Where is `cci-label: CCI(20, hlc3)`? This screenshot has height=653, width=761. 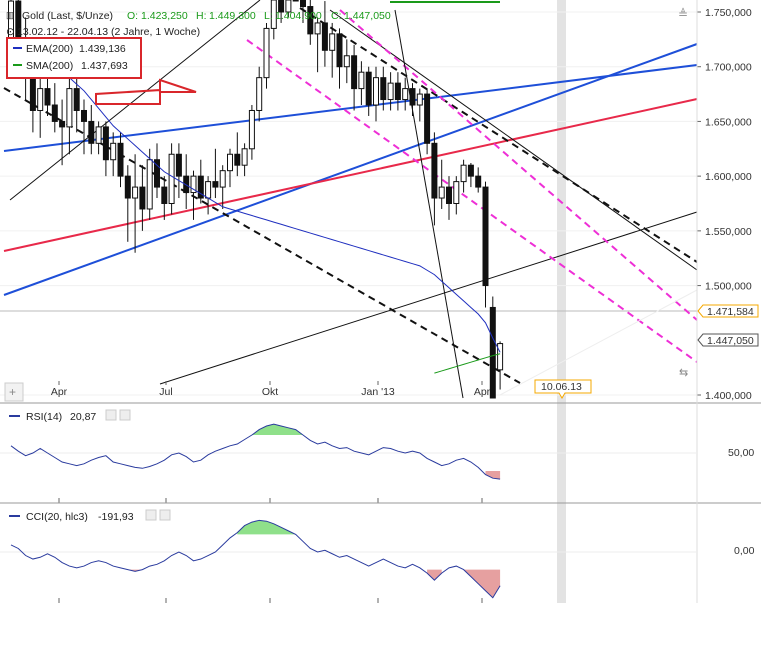
cci-label: CCI(20, hlc3) is located at coordinates (57, 517).